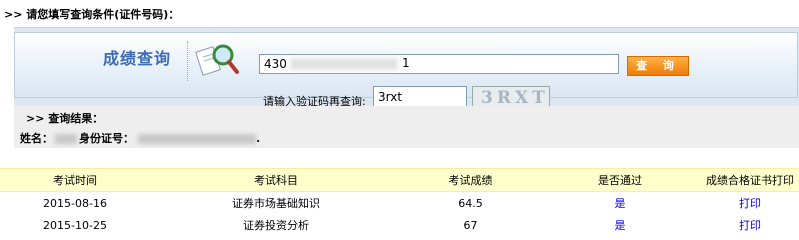 The image size is (799, 240). Describe the element at coordinates (217, 60) in the screenshot. I see `magnifier-search-icon` at that location.